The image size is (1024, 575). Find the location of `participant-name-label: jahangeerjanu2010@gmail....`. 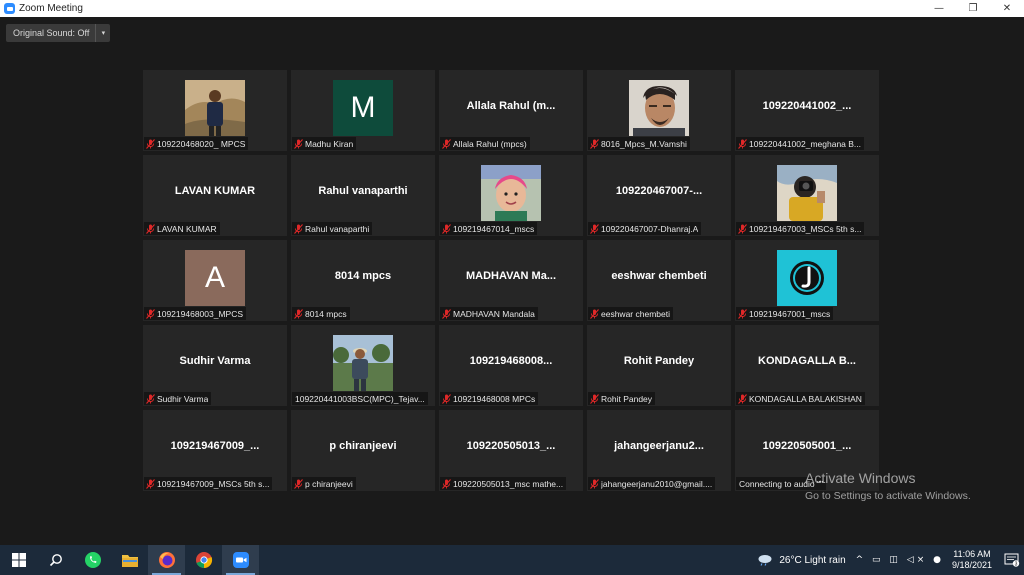

participant-name-label: jahangeerjanu2010@gmail.... is located at coordinates (652, 483).